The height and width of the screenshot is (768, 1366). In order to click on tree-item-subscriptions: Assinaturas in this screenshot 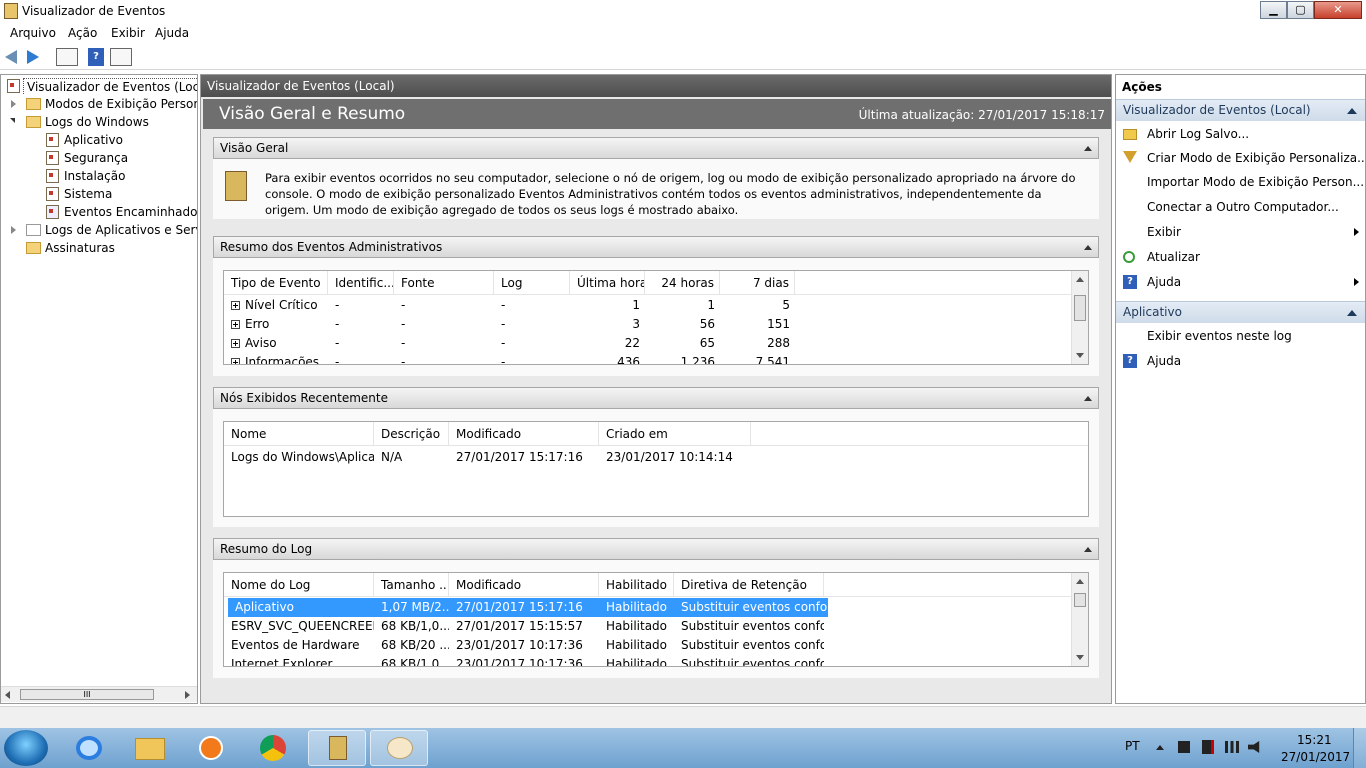, I will do `click(99, 248)`.